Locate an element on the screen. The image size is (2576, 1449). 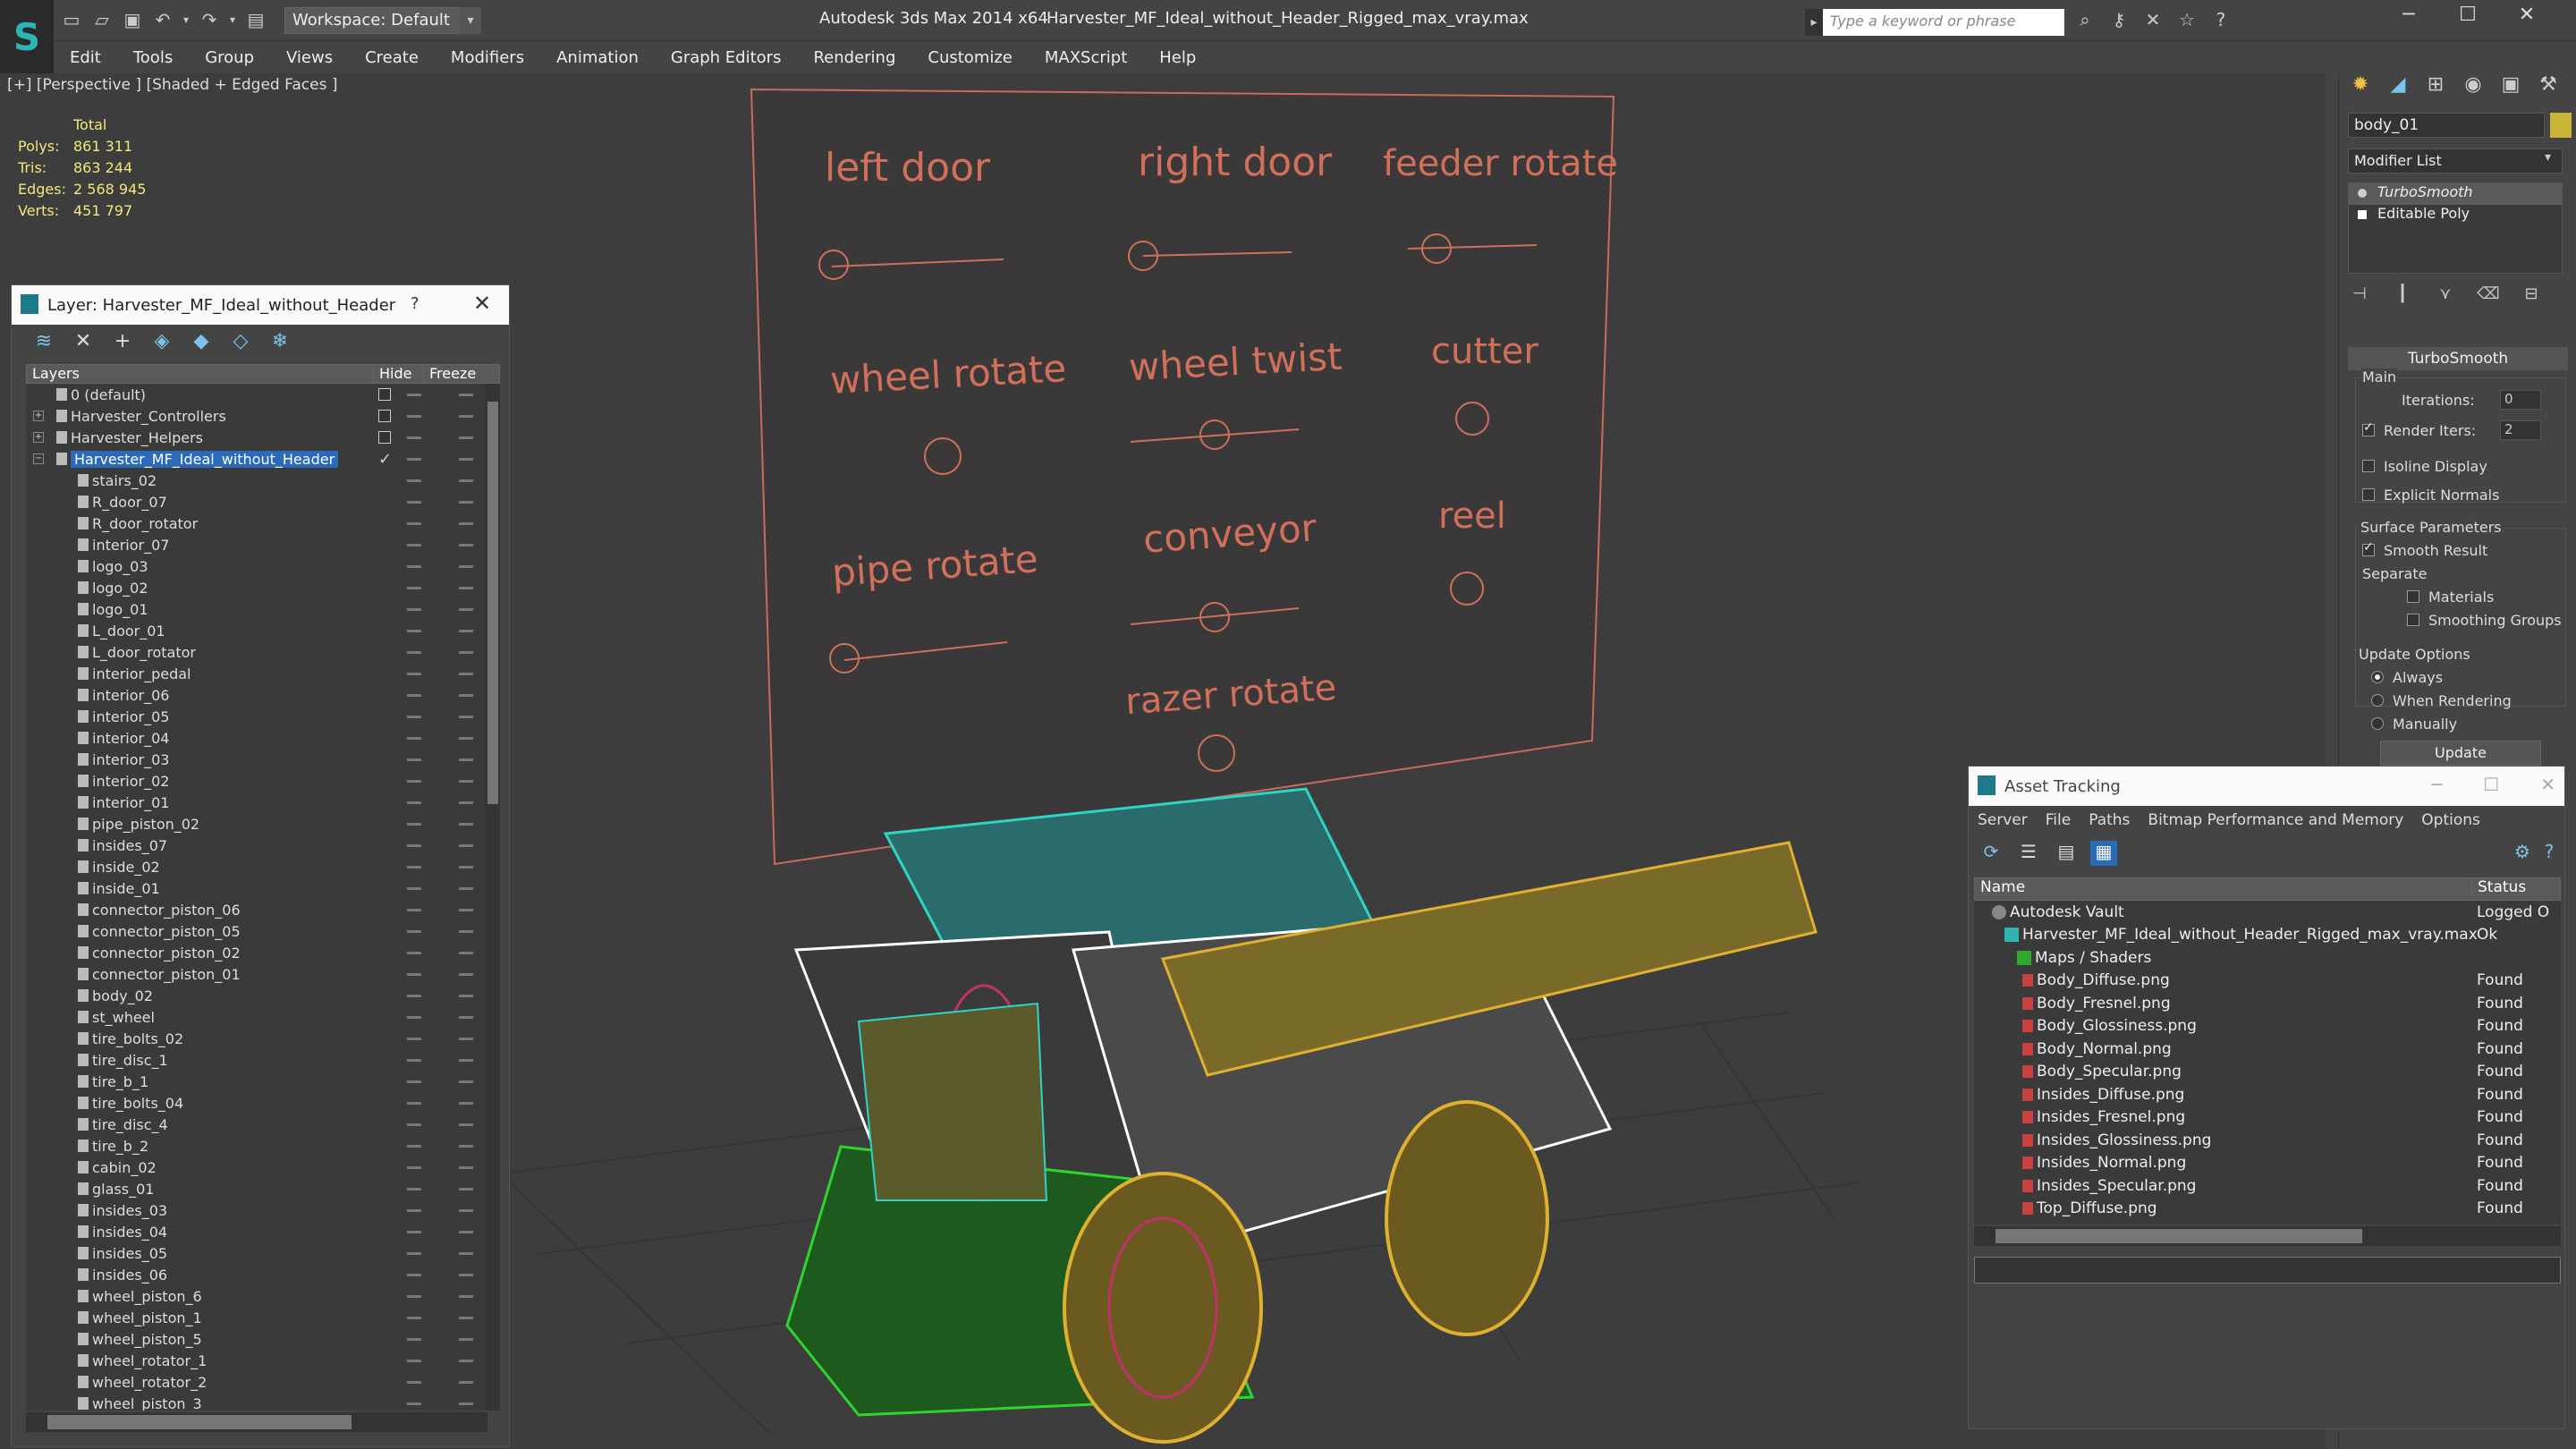
col-name: Name is located at coordinates (2223, 889).